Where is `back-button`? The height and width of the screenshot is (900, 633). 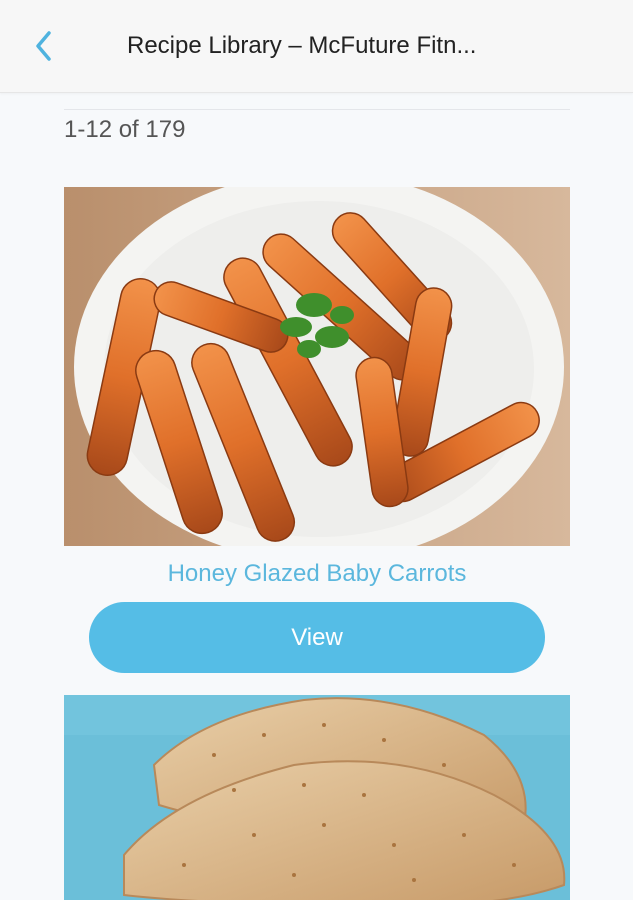 back-button is located at coordinates (44, 46).